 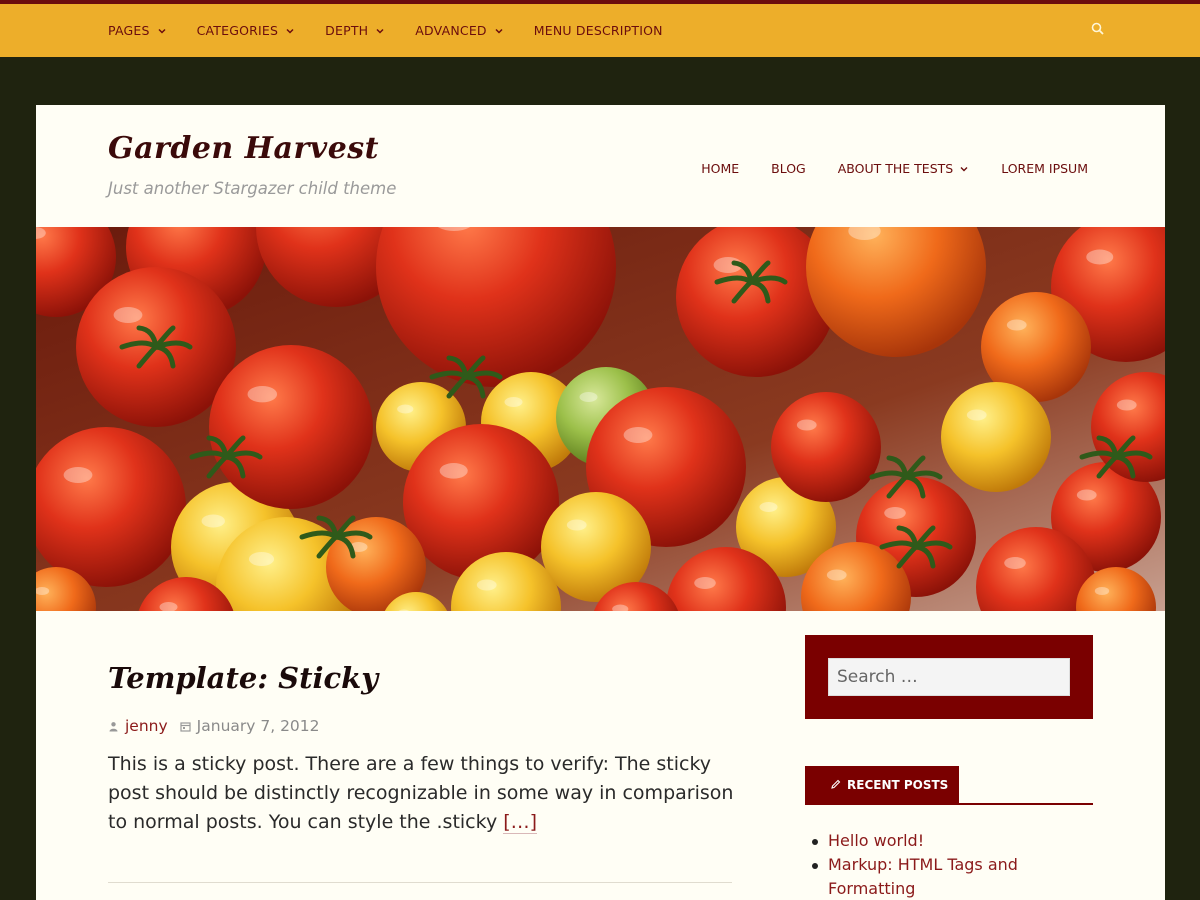 What do you see at coordinates (347, 30) in the screenshot?
I see `top-nav-label: DEPTH` at bounding box center [347, 30].